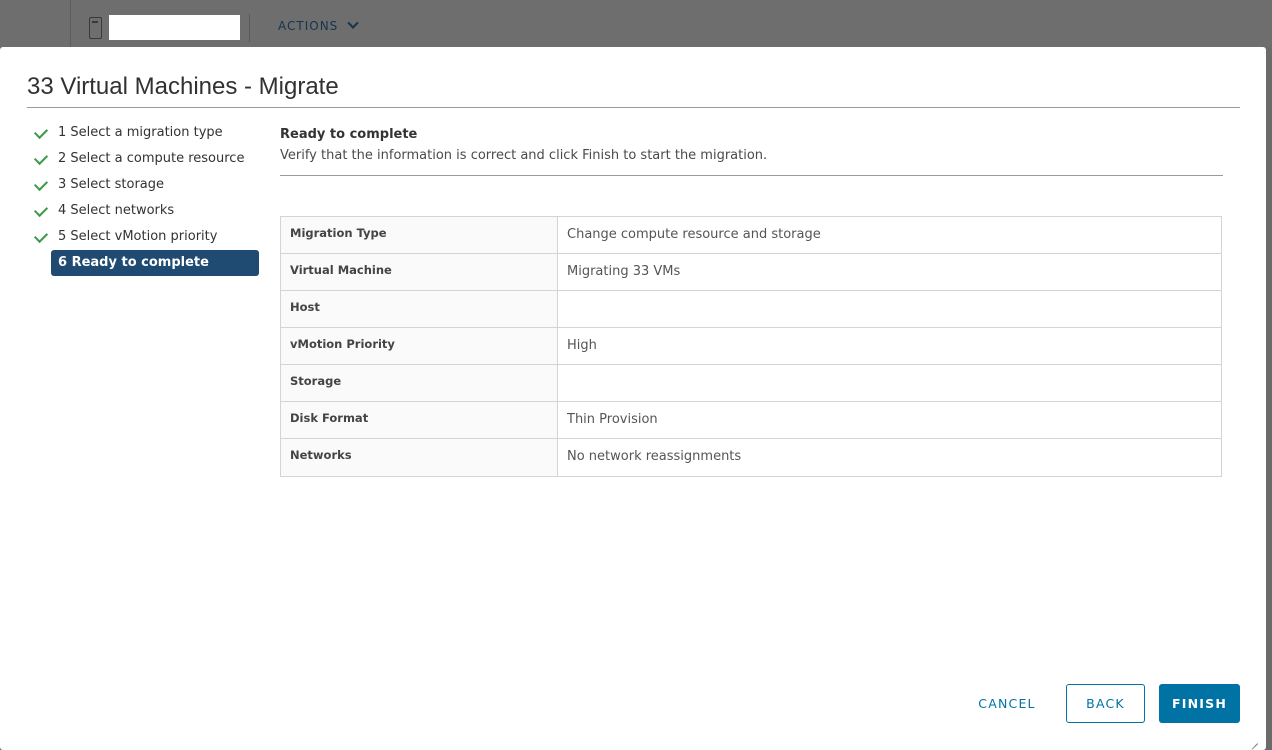  Describe the element at coordinates (751, 457) in the screenshot. I see `table-row: Networks No network reassignments` at that location.